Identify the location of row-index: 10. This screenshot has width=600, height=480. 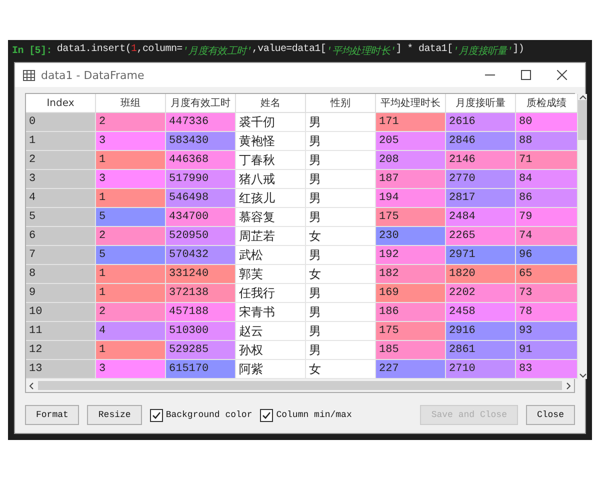
(61, 312).